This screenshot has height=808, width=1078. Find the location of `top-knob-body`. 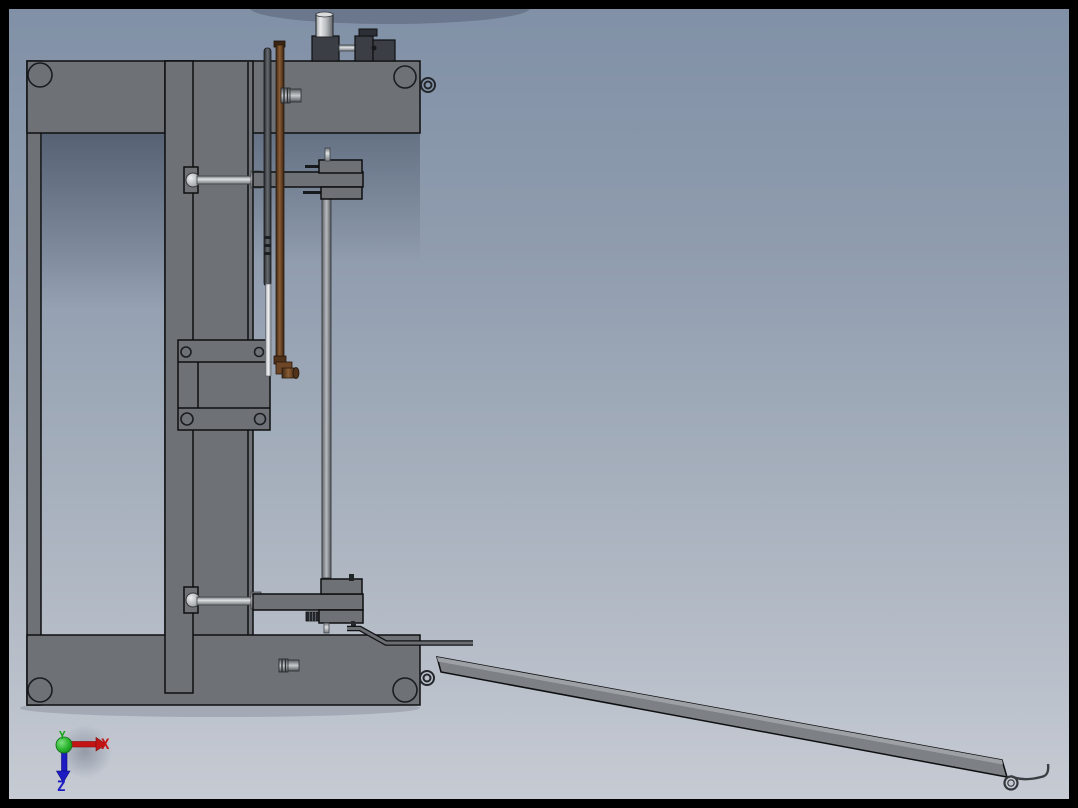

top-knob-body is located at coordinates (295, 95).